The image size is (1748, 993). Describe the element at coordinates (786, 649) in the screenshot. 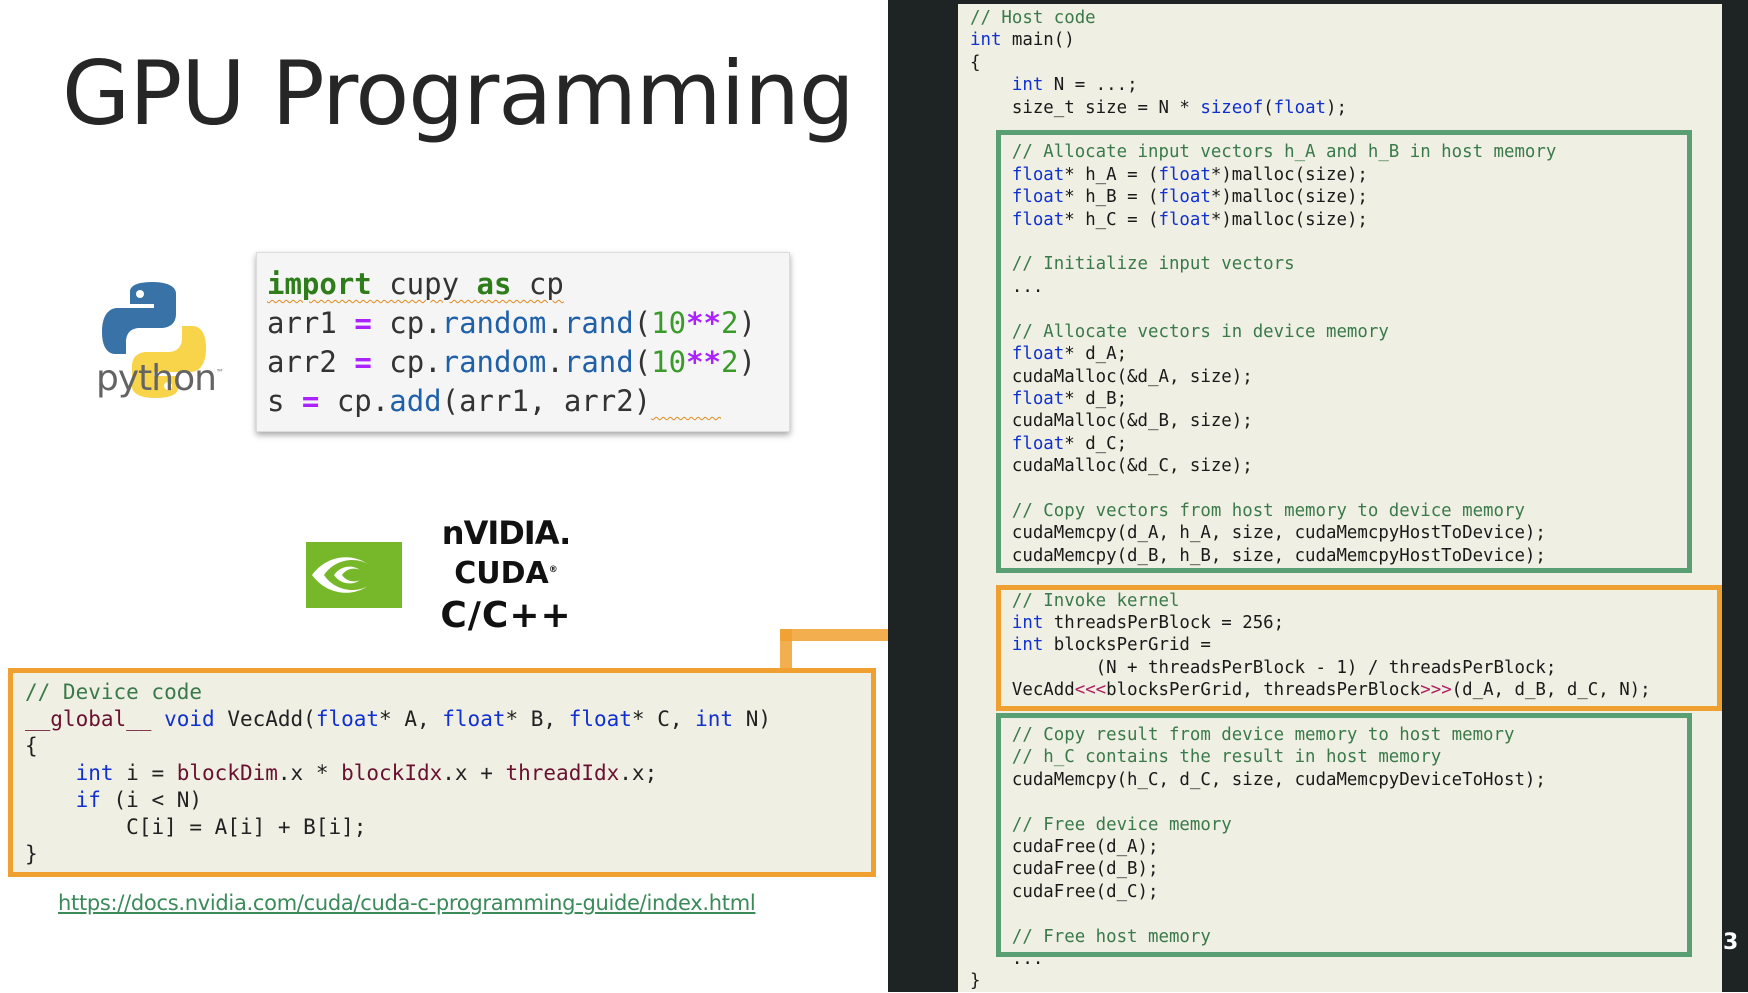

I see `connector-line-vertical` at that location.